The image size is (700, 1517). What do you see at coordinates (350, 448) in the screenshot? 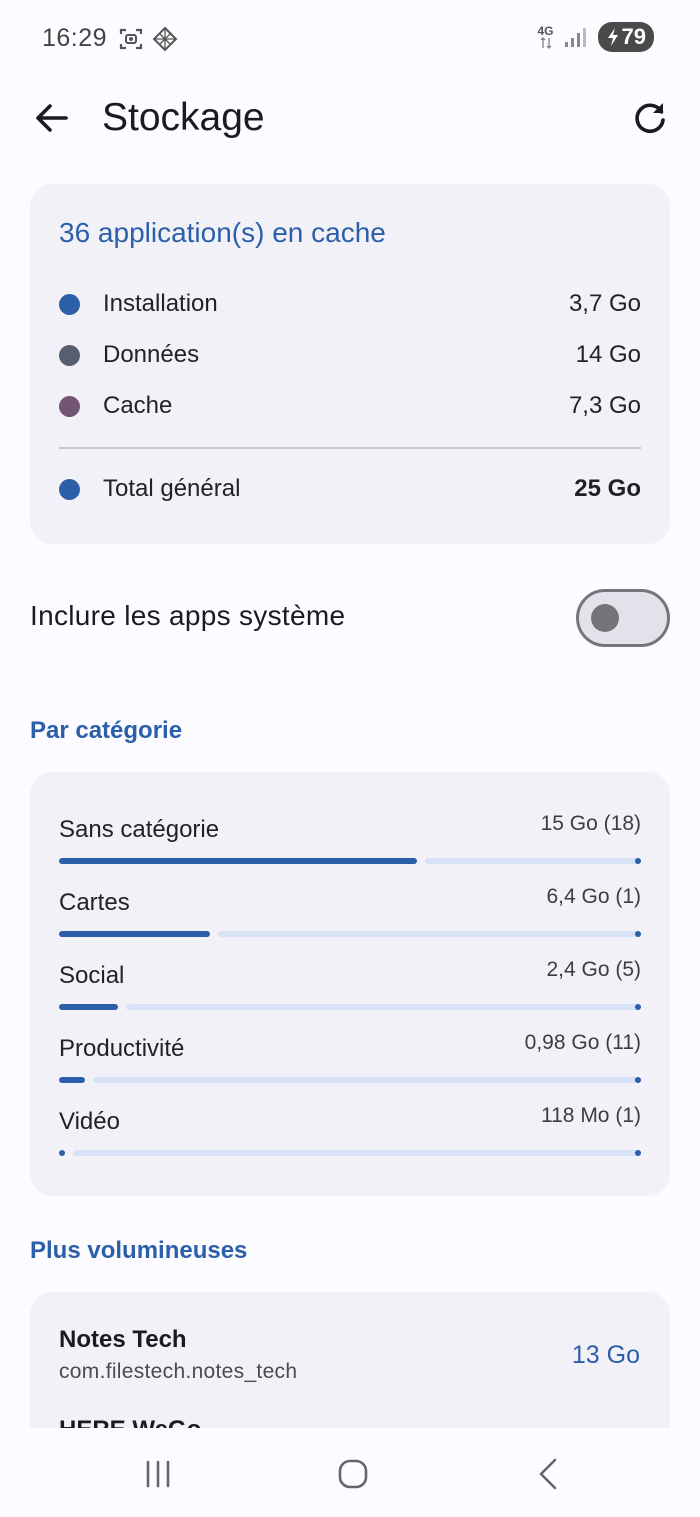
I see `summary-divider` at bounding box center [350, 448].